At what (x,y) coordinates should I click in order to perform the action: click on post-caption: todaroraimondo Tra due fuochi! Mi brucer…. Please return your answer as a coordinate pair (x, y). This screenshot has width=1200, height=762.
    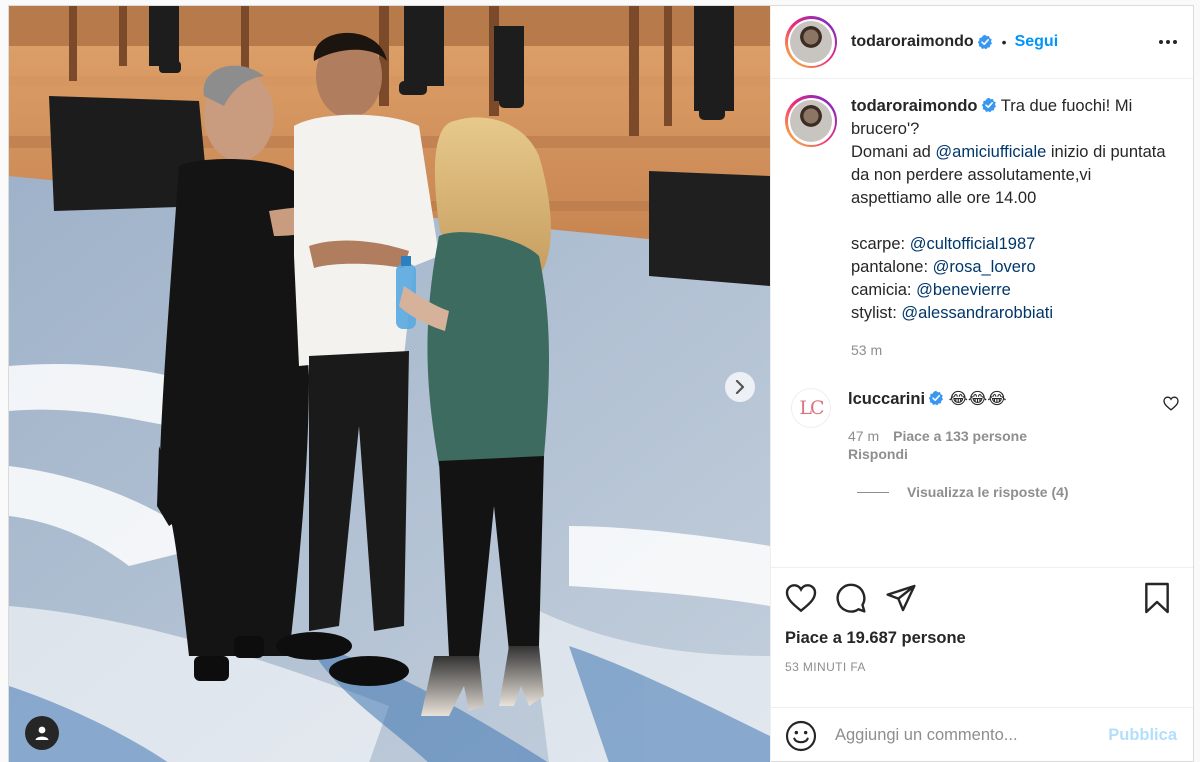
    Looking at the image, I should click on (981, 228).